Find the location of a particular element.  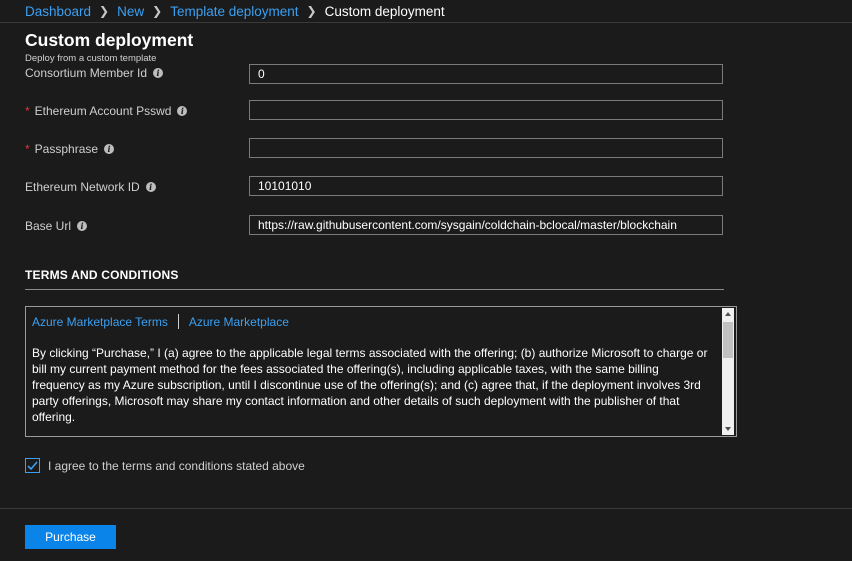

tab-azure-marketplace: Azure Marketplace is located at coordinates (239, 322).